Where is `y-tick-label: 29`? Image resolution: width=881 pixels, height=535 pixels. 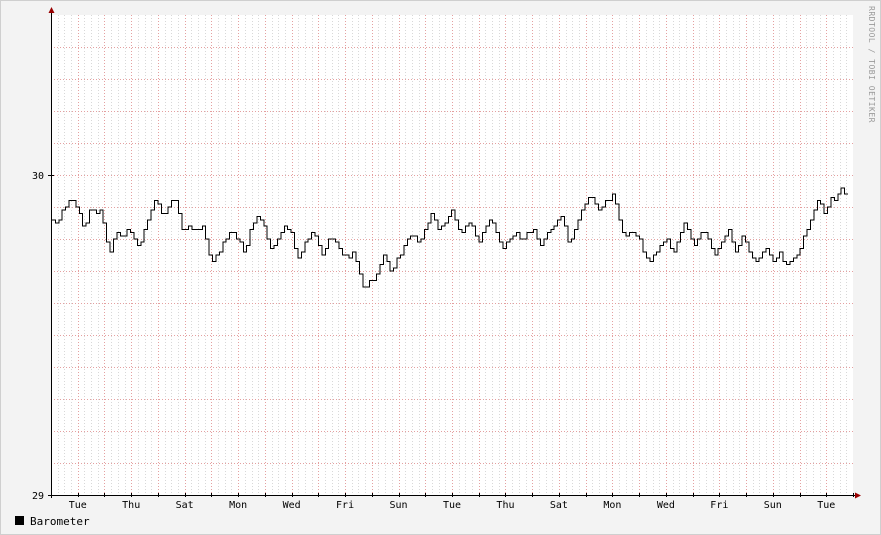 y-tick-label: 29 is located at coordinates (38, 496).